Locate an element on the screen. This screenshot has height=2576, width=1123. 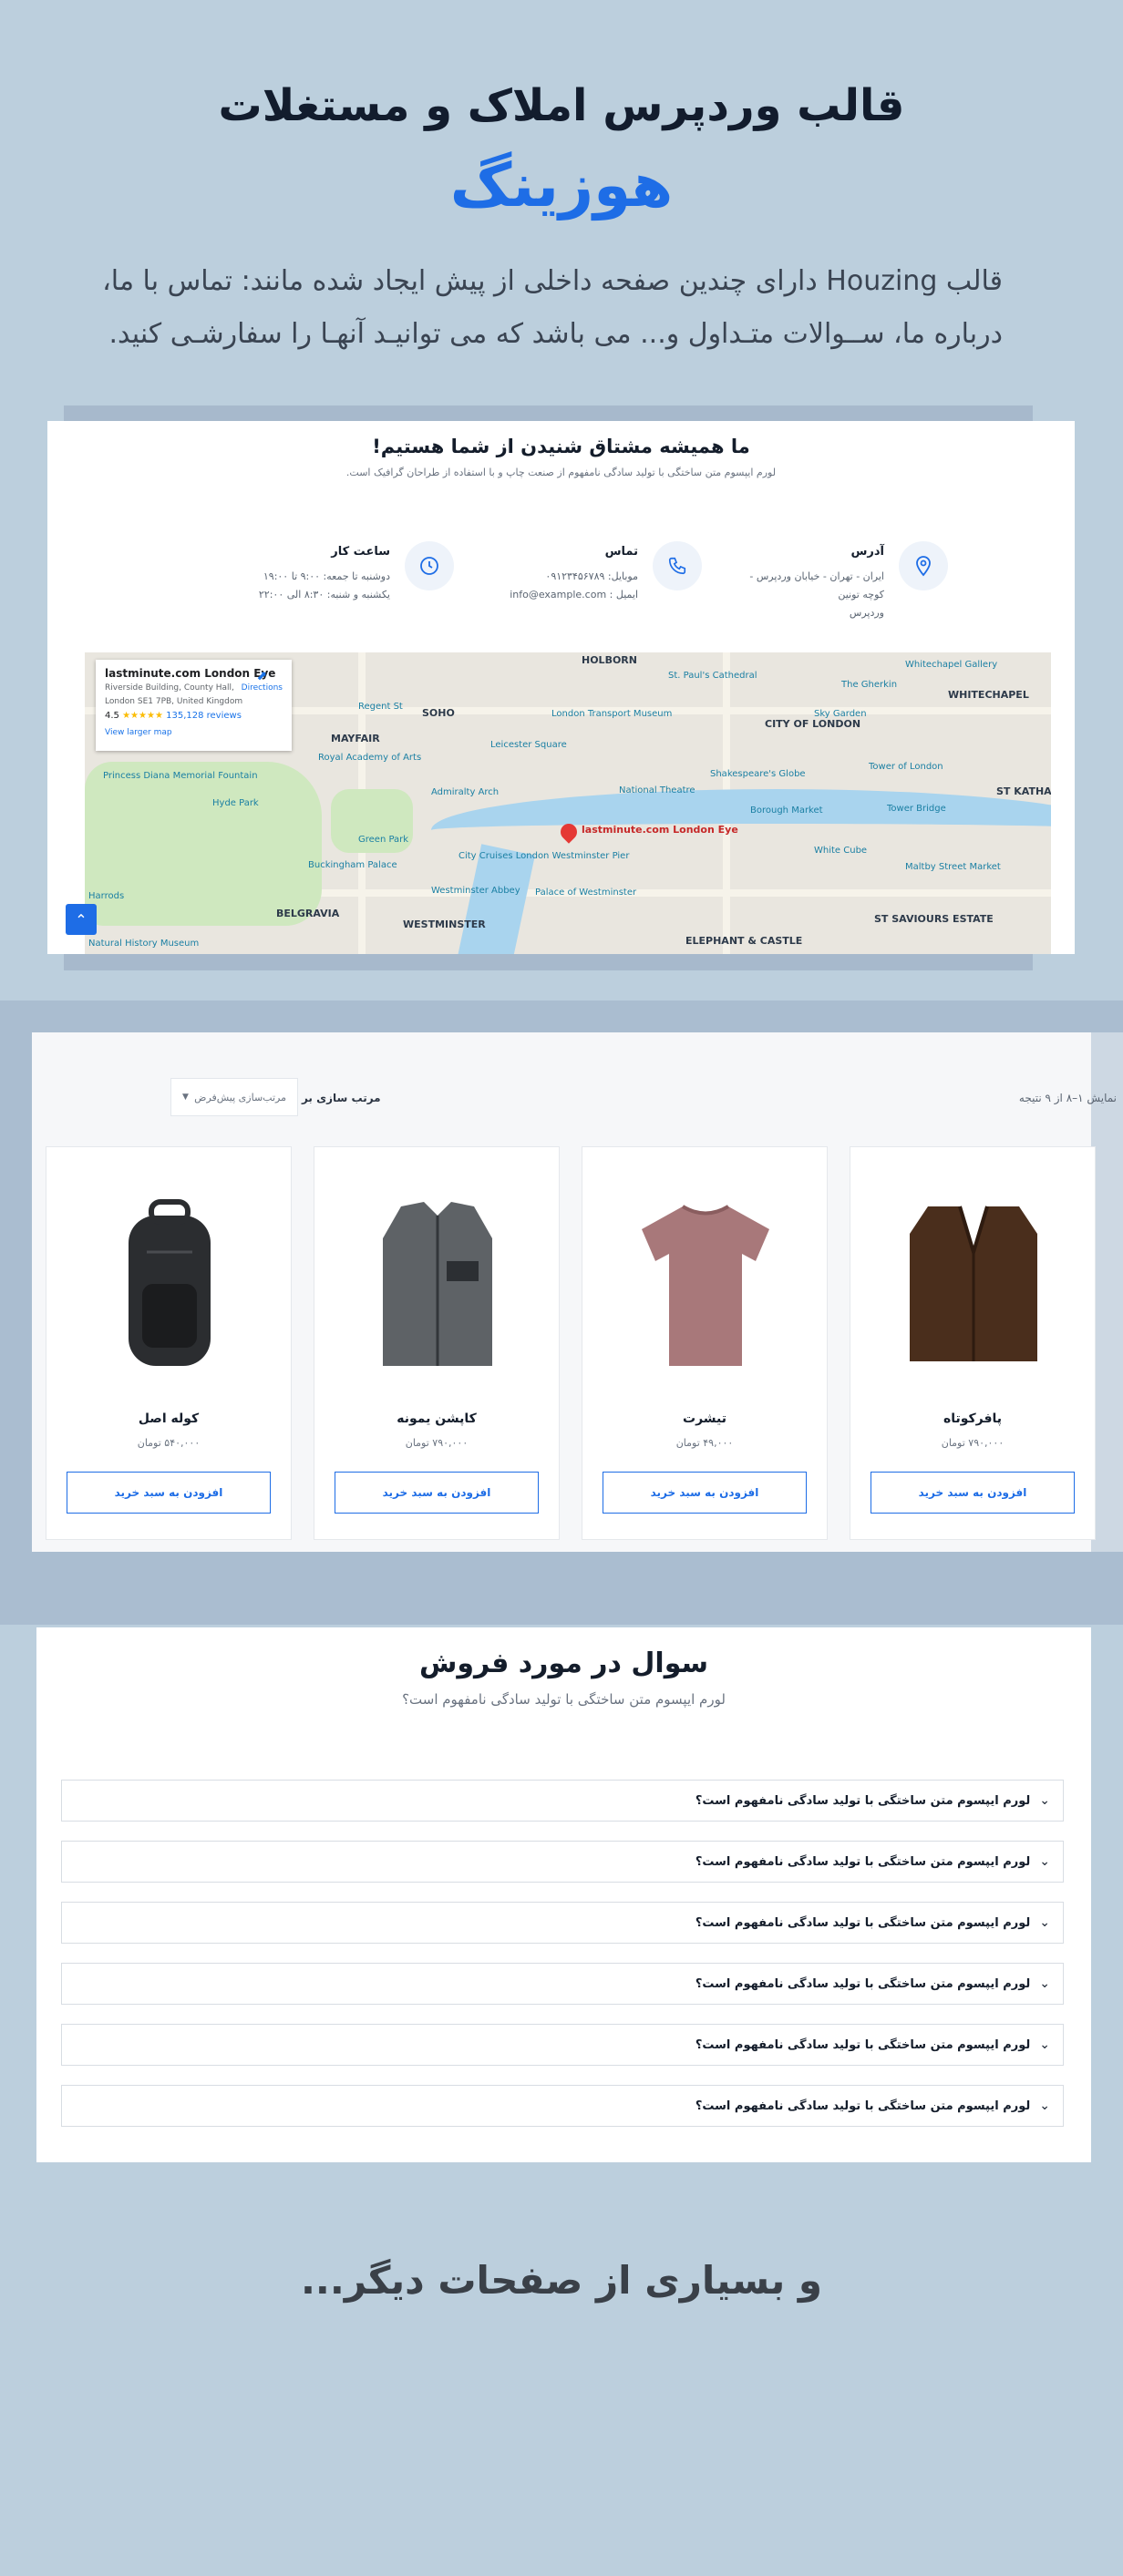
map-label: SOHO is located at coordinates (438, 713).